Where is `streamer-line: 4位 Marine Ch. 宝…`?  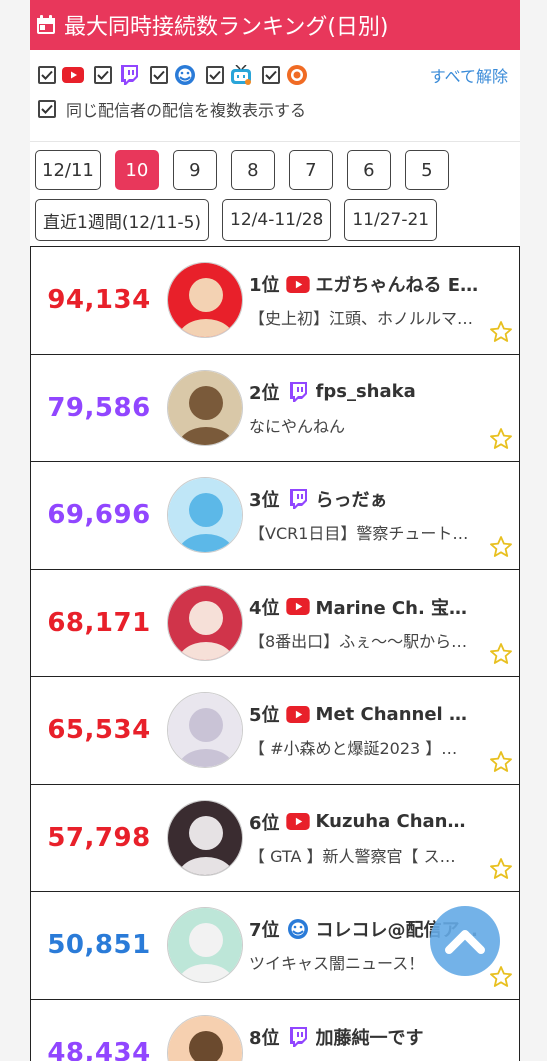
streamer-line: 4位 Marine Ch. 宝… is located at coordinates (365, 607).